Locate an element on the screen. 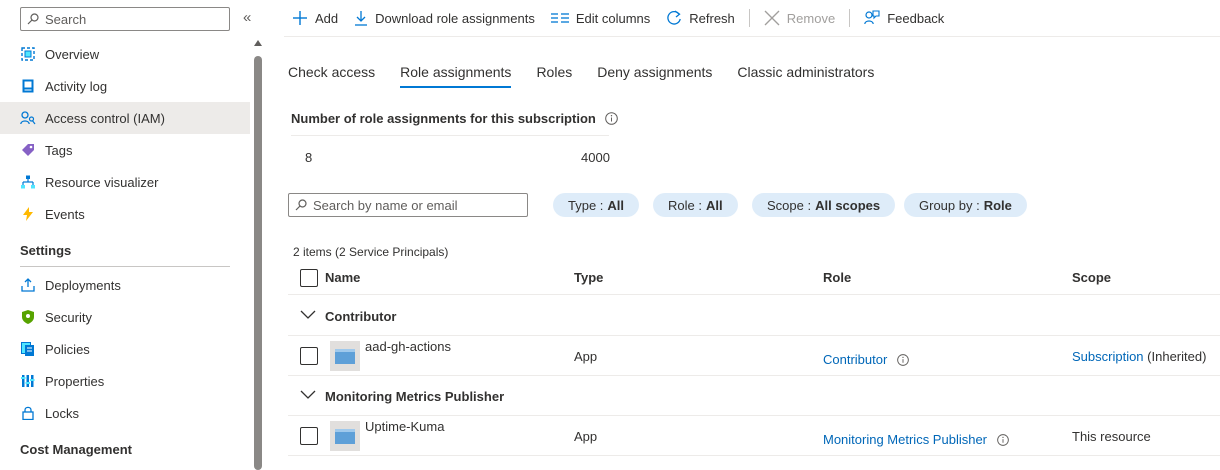 This screenshot has height=470, width=1220. sidebar-item-deployments: Deployments is located at coordinates (125, 285).